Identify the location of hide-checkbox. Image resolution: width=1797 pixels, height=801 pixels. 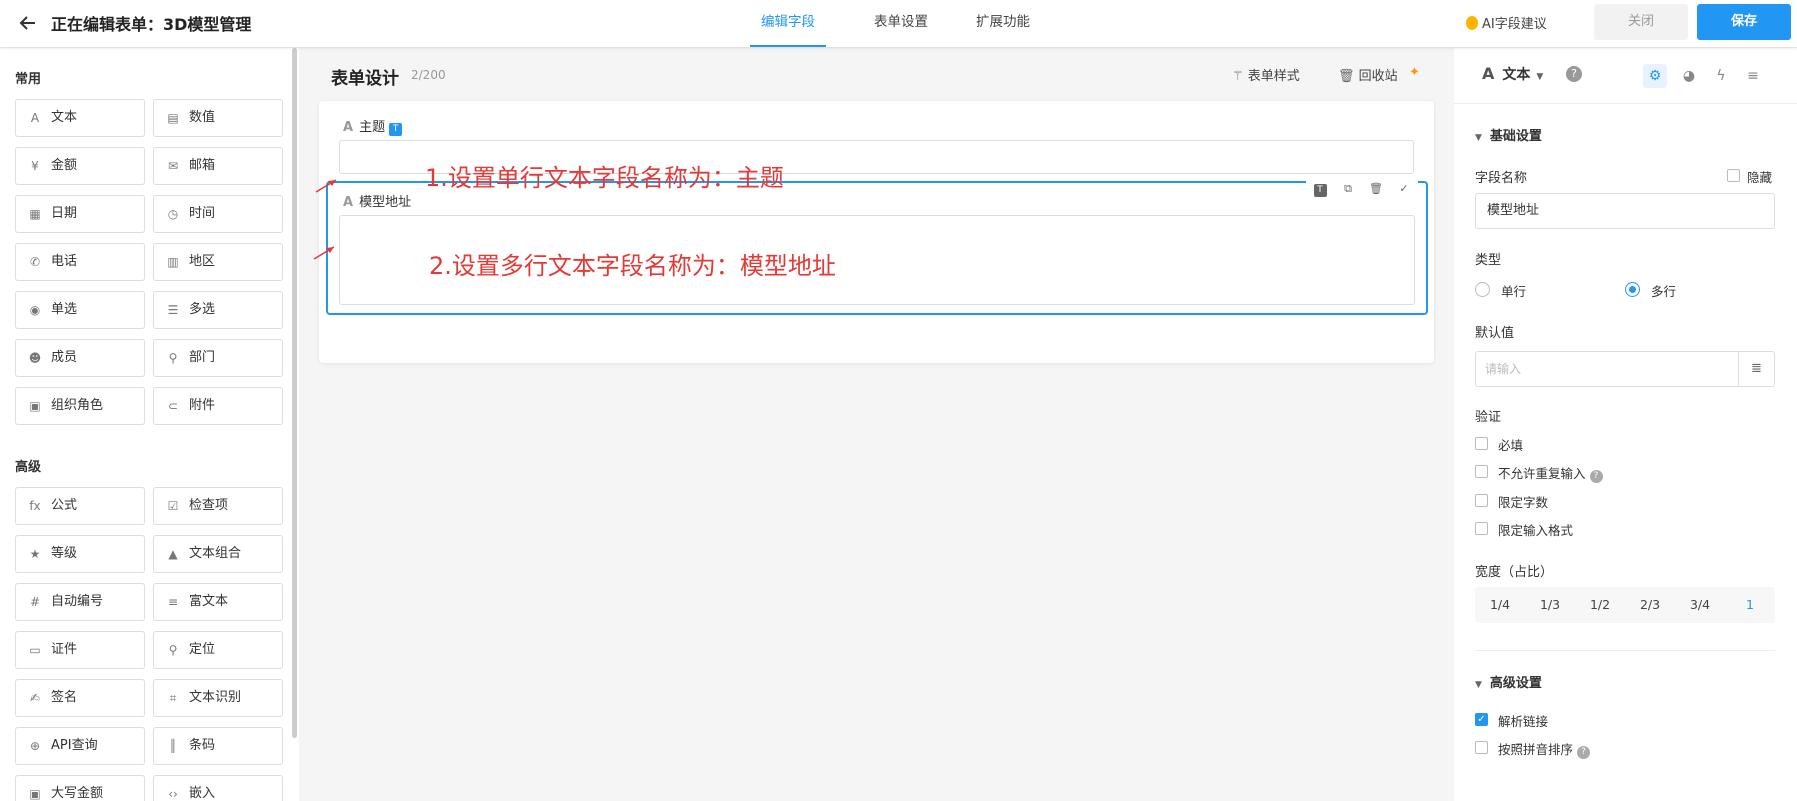
(1733, 175).